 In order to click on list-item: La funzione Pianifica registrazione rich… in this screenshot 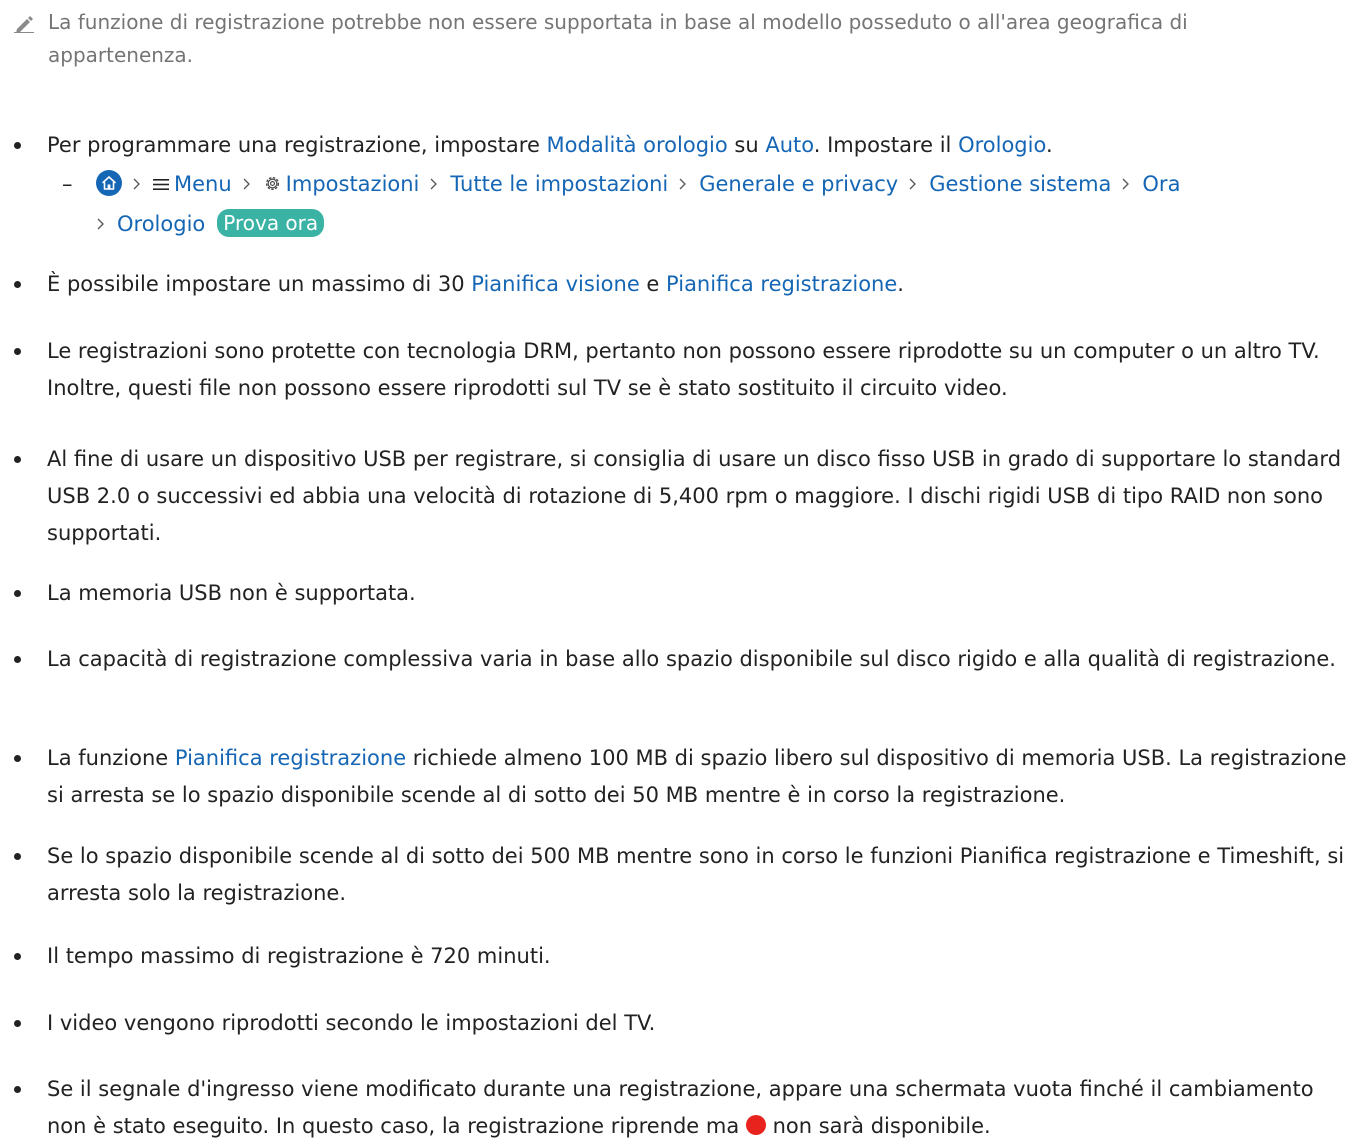, I will do `click(684, 777)`.